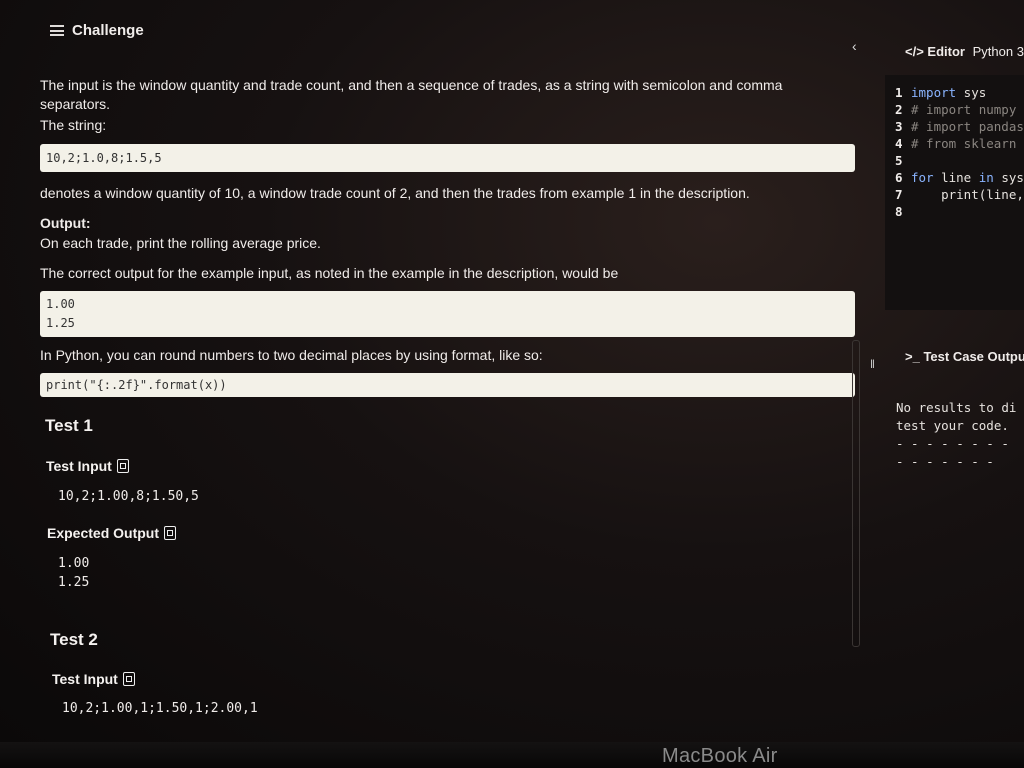  I want to click on code-line: 7 print(line,, so click(959, 194).